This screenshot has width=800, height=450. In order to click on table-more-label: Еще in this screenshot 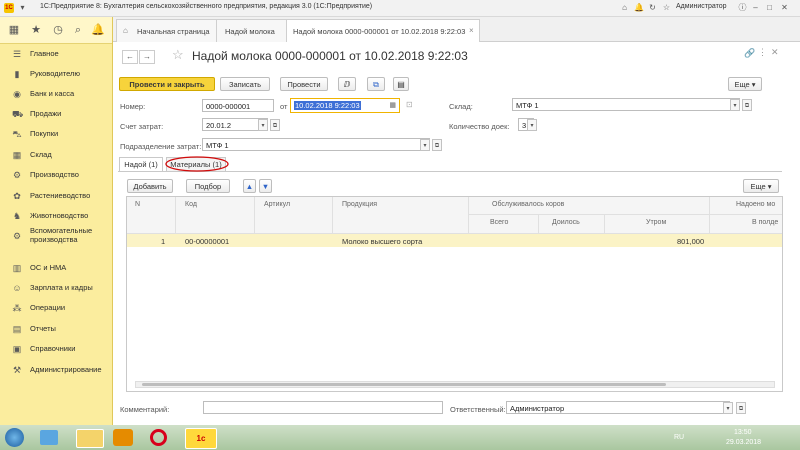, I will do `click(758, 186)`.